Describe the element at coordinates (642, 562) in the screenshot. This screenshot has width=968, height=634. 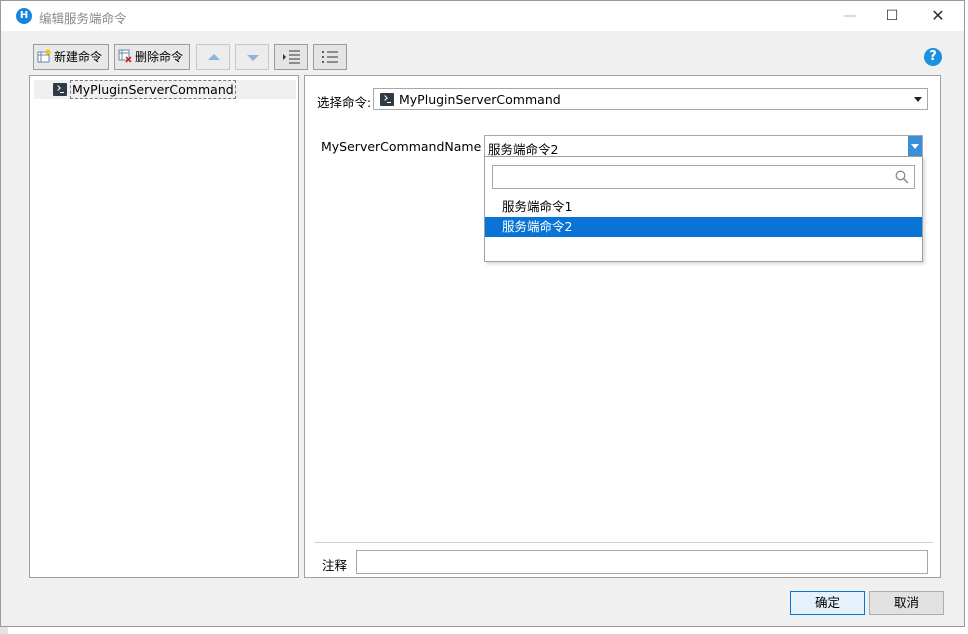
I see `note-input` at that location.